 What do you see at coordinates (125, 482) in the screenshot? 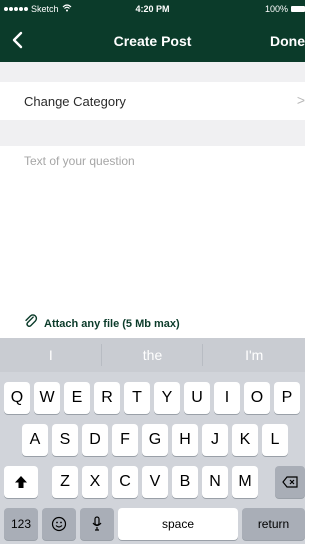
I see `key-c: C` at bounding box center [125, 482].